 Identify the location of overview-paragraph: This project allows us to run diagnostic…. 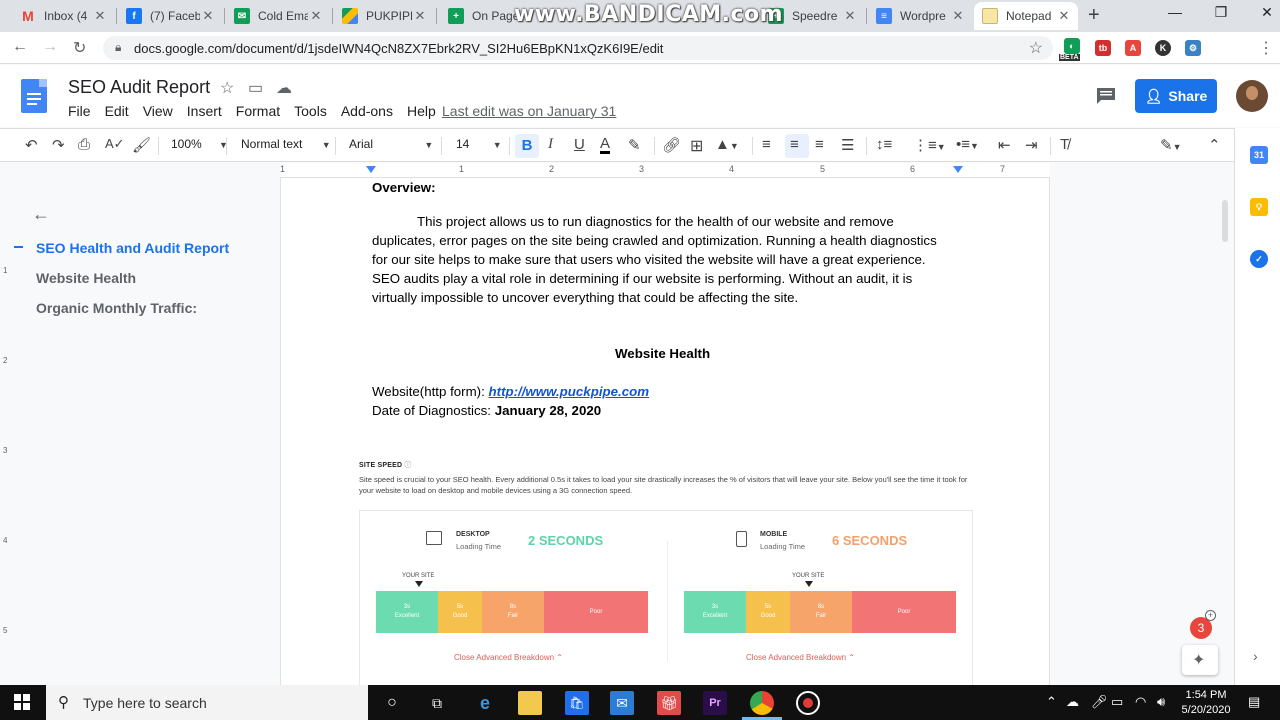
(672, 259).